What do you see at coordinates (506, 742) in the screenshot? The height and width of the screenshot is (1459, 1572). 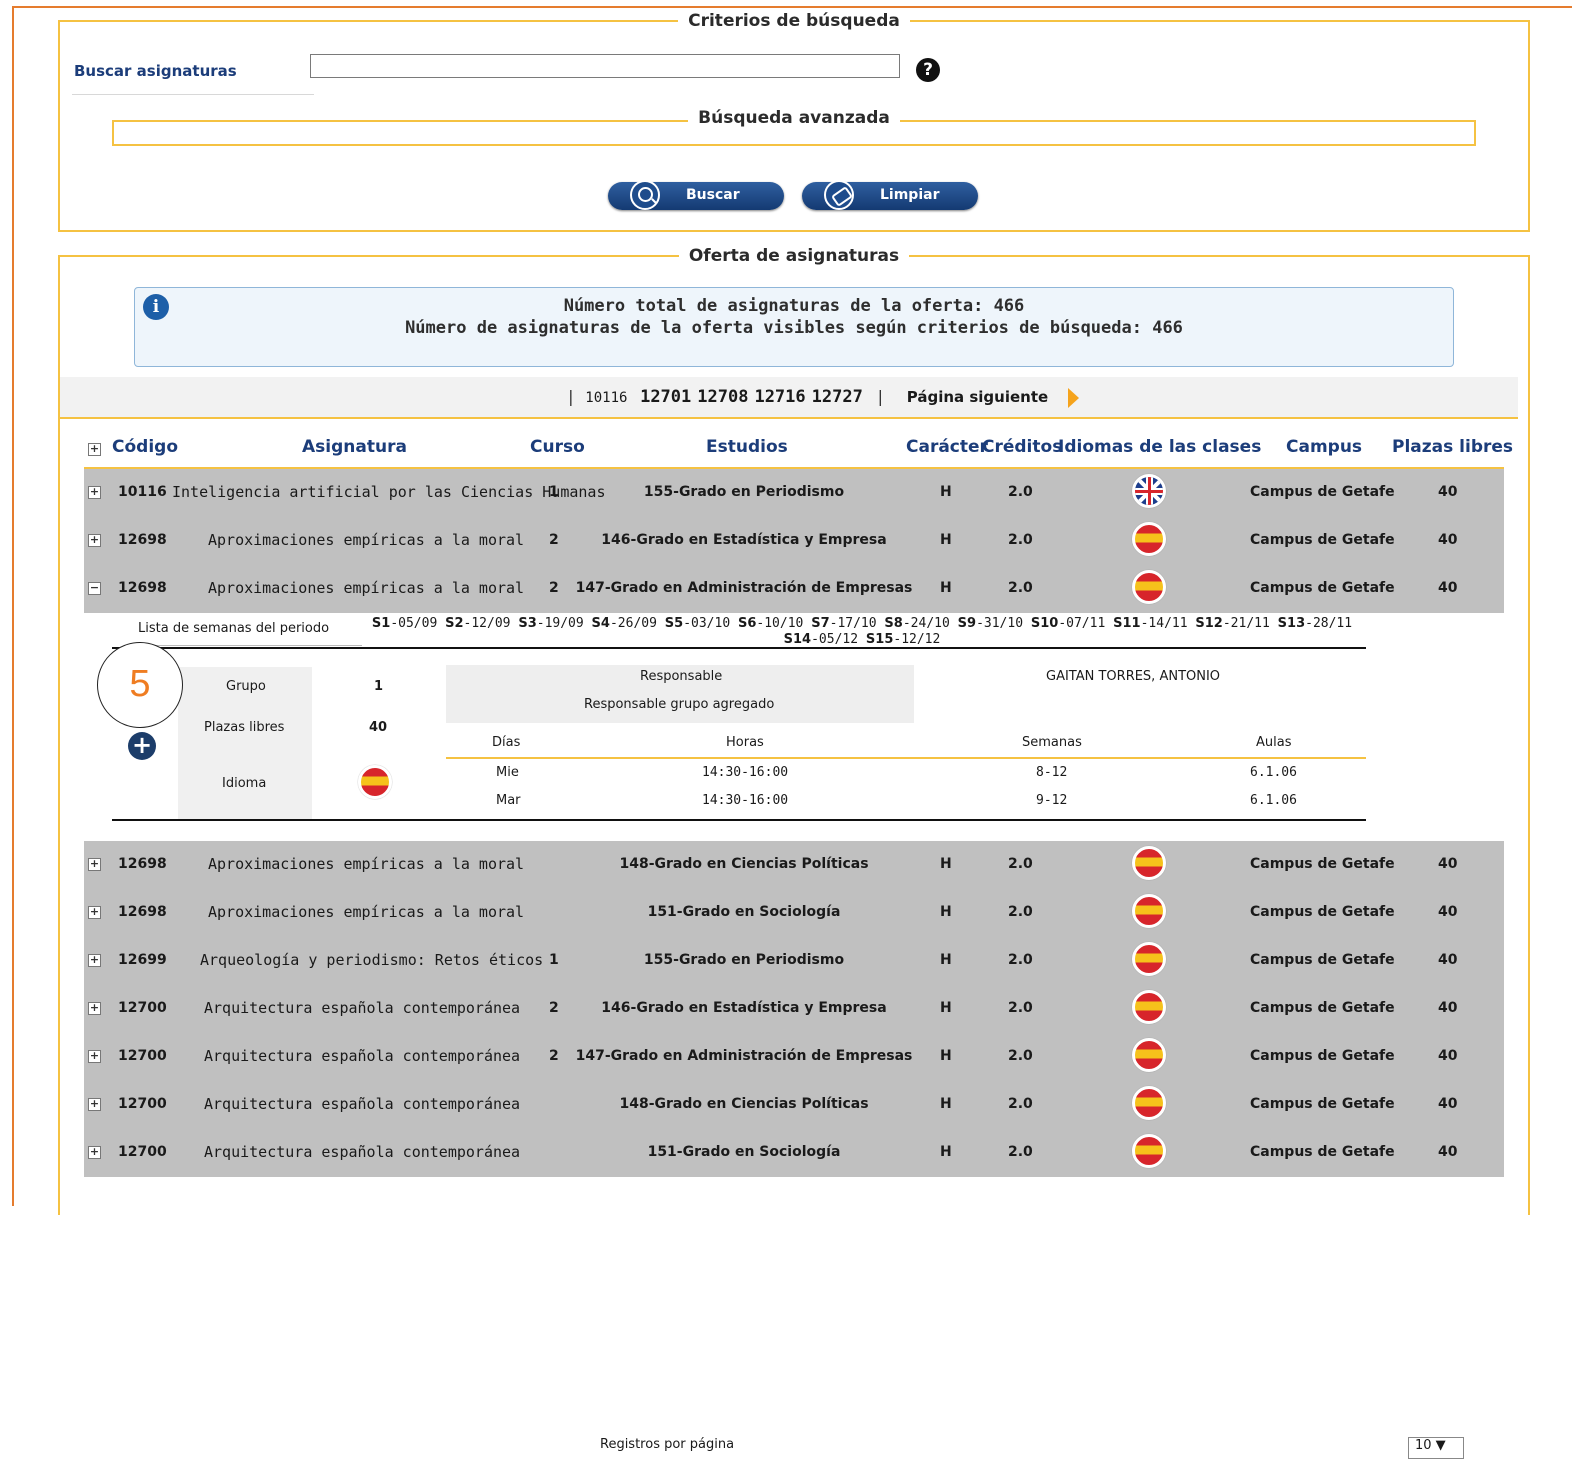 I see `col-dias: Días` at bounding box center [506, 742].